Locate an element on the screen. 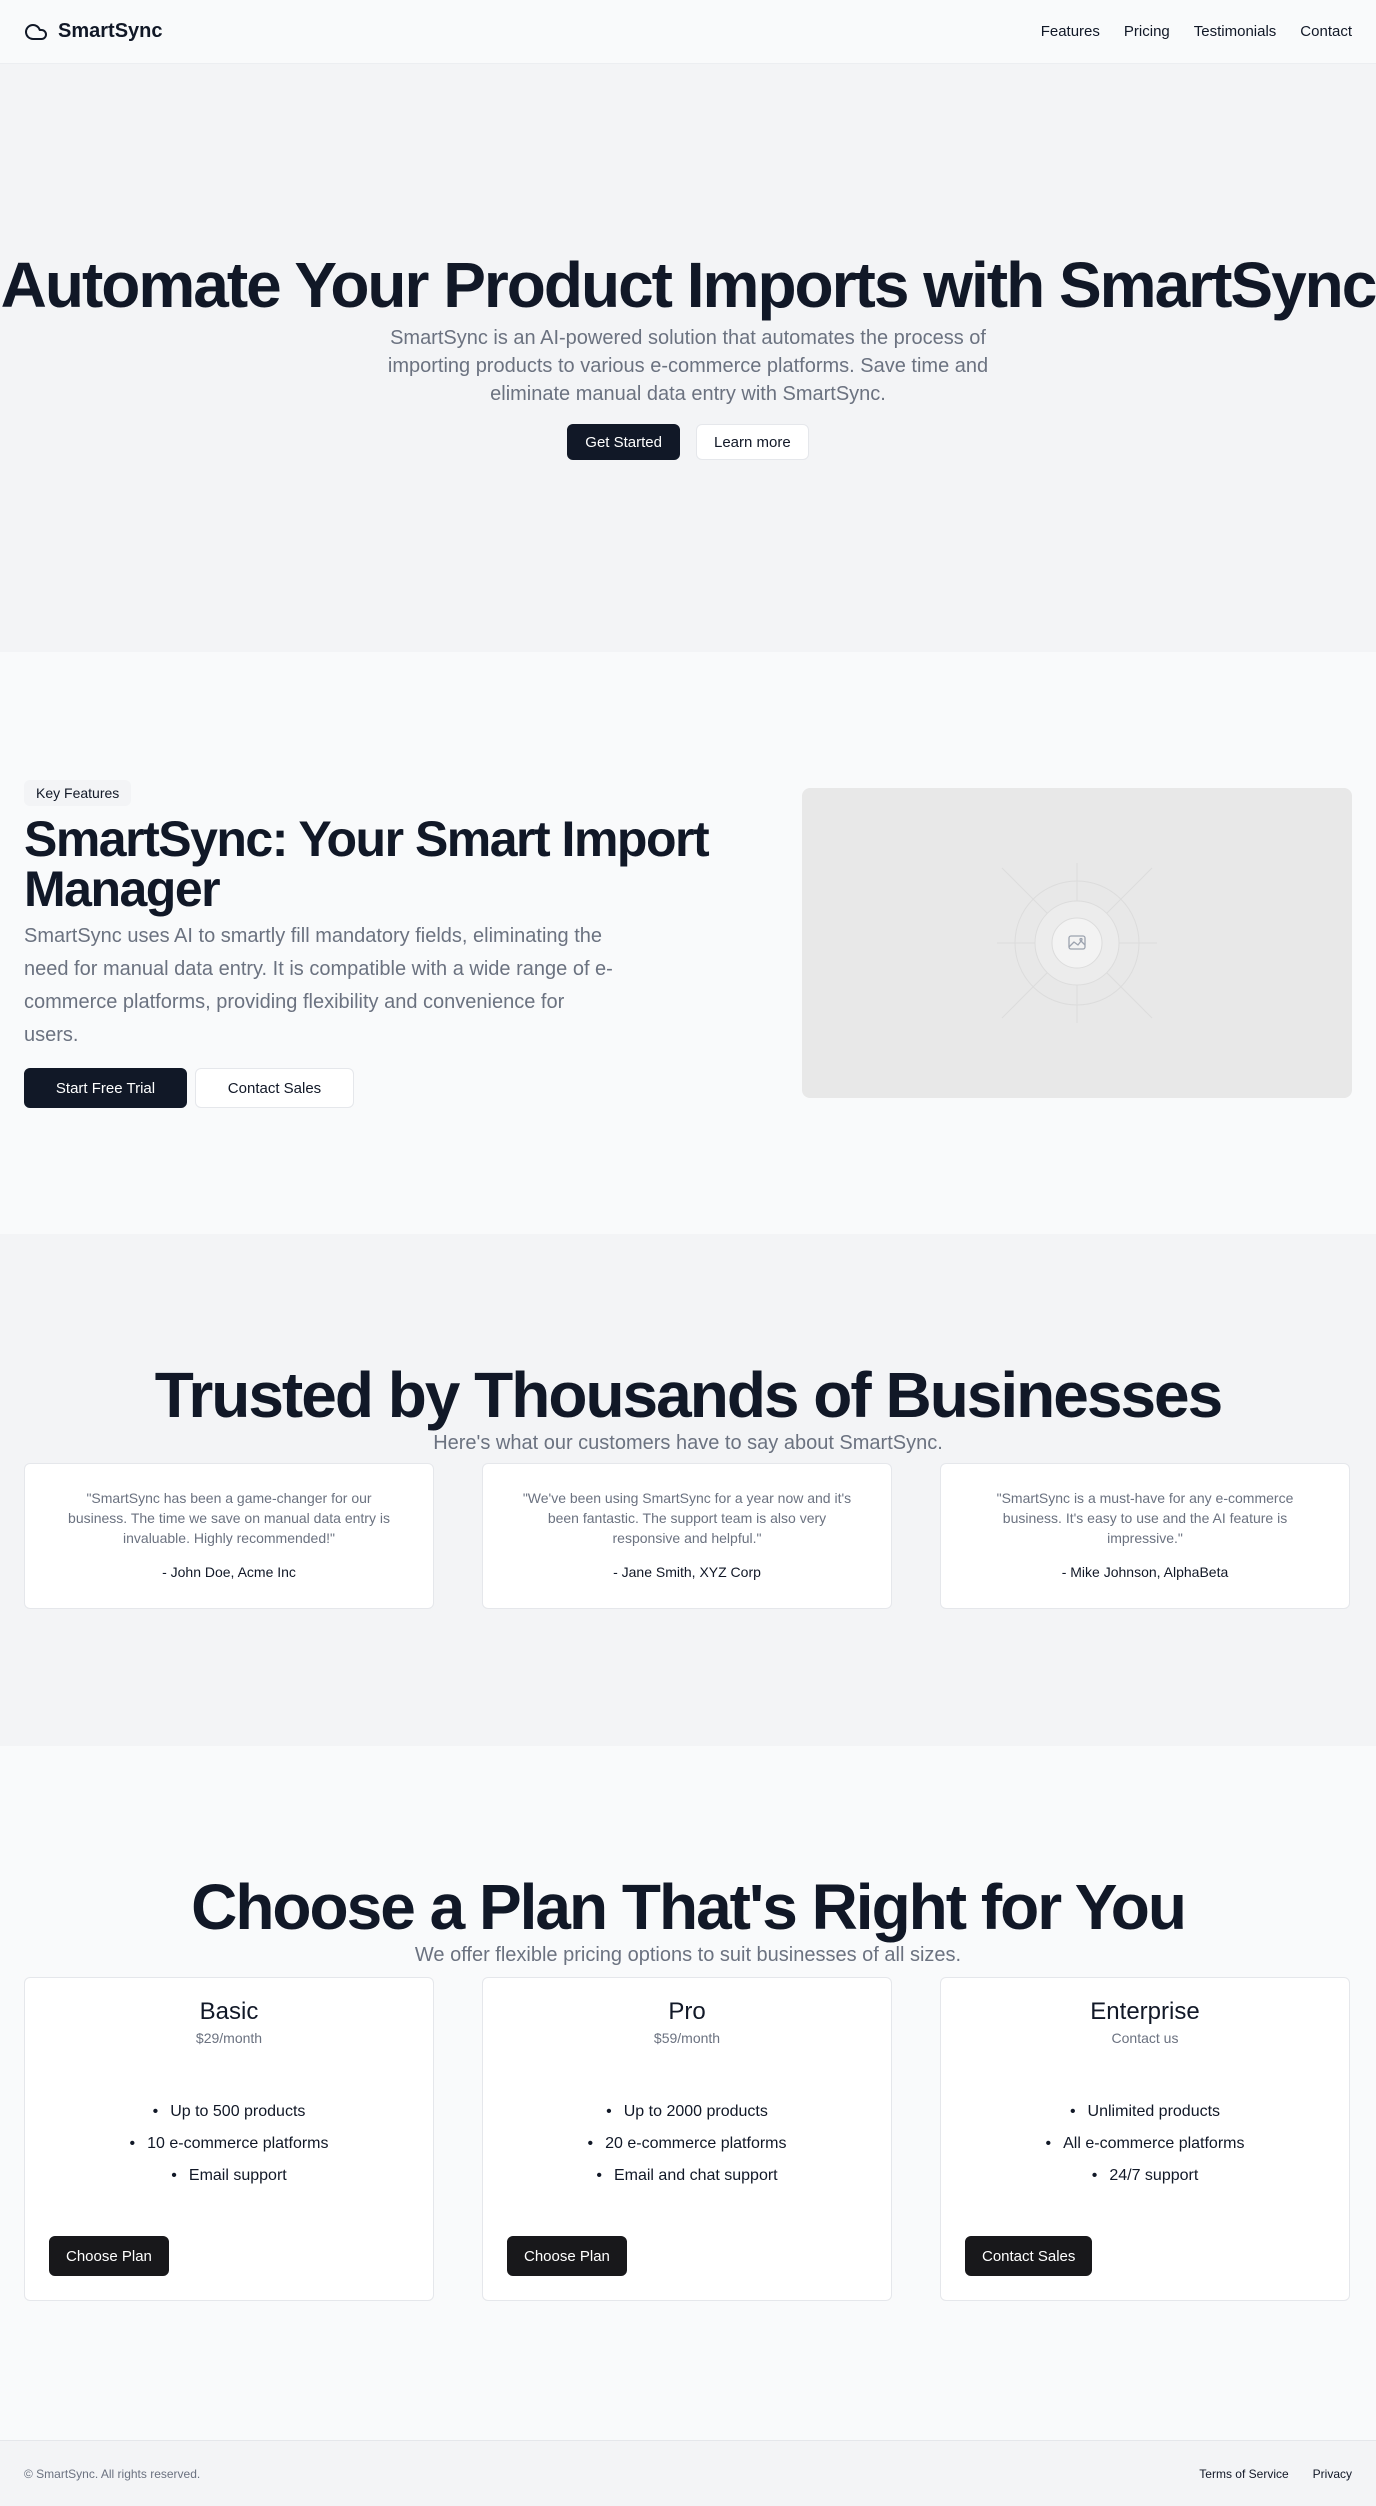 The width and height of the screenshot is (1376, 2506). plan-price: $29/month is located at coordinates (229, 2038).